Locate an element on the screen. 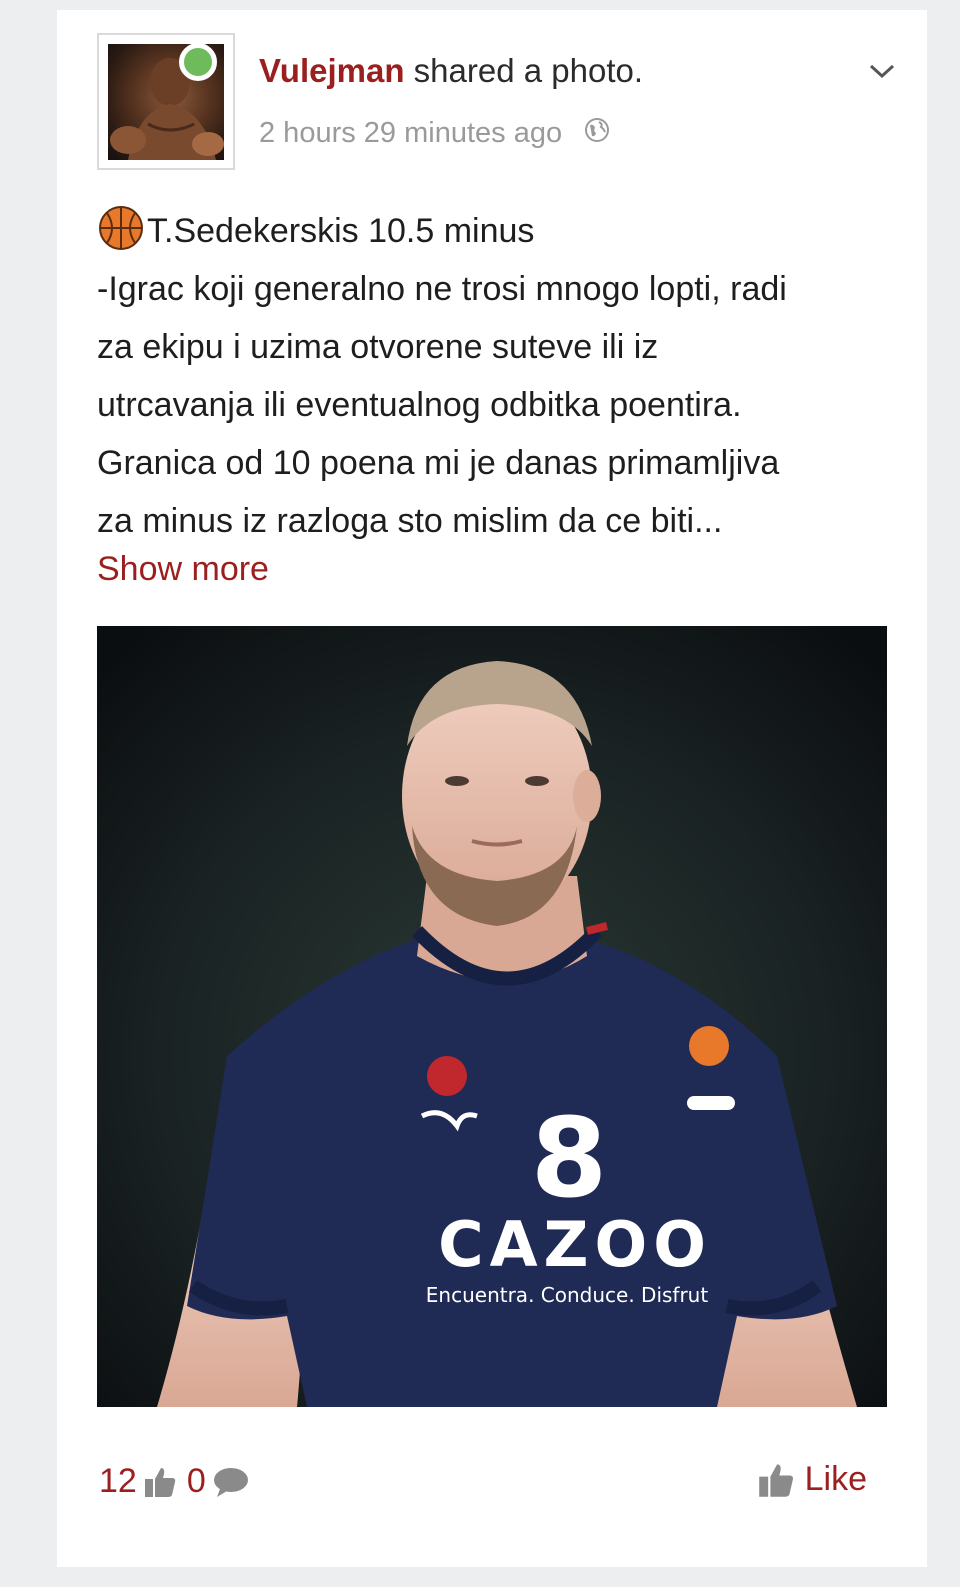 The height and width of the screenshot is (1587, 960). jersey-tagline: Encuentra. Conduce. Disfrut is located at coordinates (567, 1295).